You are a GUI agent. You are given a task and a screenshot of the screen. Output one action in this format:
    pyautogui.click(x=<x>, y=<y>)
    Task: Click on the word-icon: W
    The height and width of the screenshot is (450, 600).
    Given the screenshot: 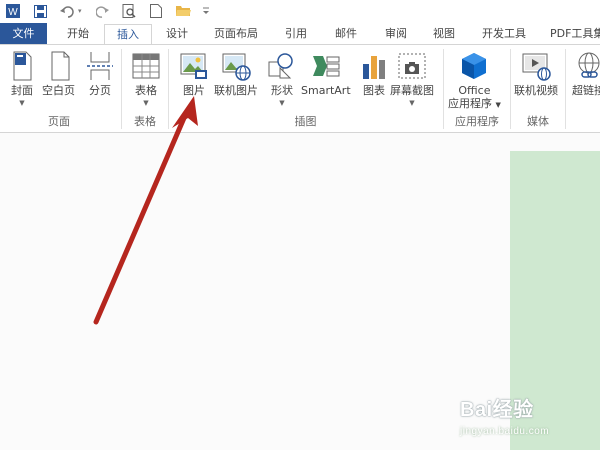 What is the action you would take?
    pyautogui.click(x=13, y=11)
    